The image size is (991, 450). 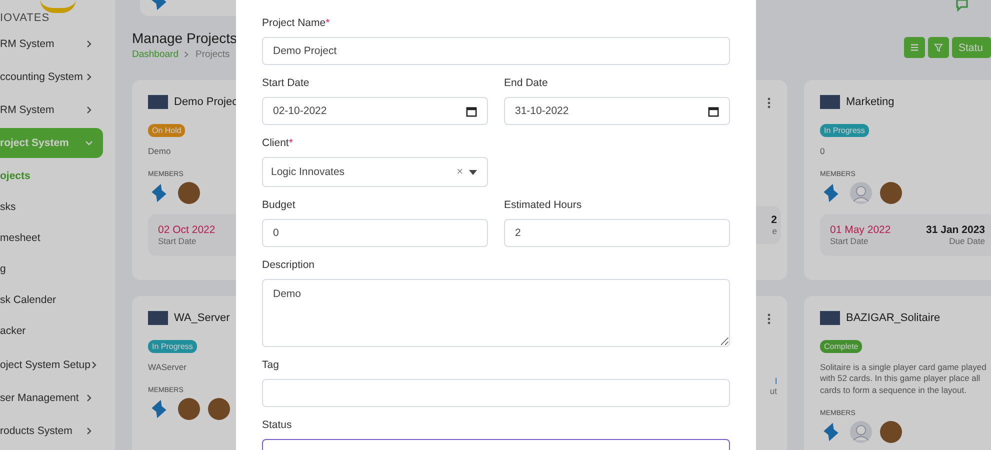 I want to click on status-badge: Complete, so click(x=841, y=346).